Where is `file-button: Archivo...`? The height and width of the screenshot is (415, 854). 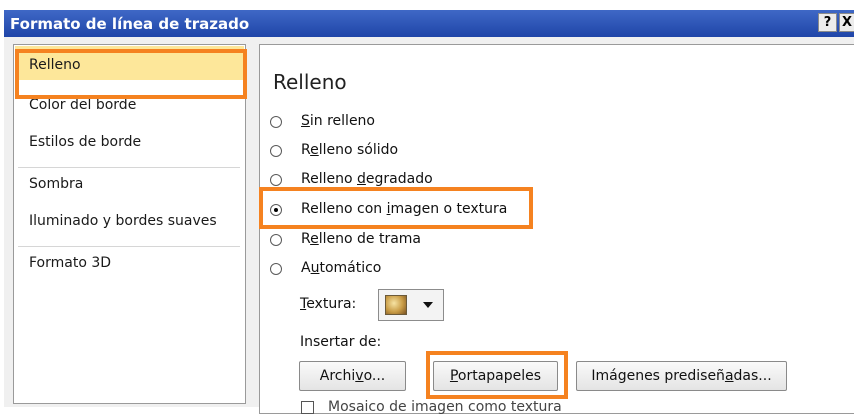
file-button: Archivo... is located at coordinates (352, 376).